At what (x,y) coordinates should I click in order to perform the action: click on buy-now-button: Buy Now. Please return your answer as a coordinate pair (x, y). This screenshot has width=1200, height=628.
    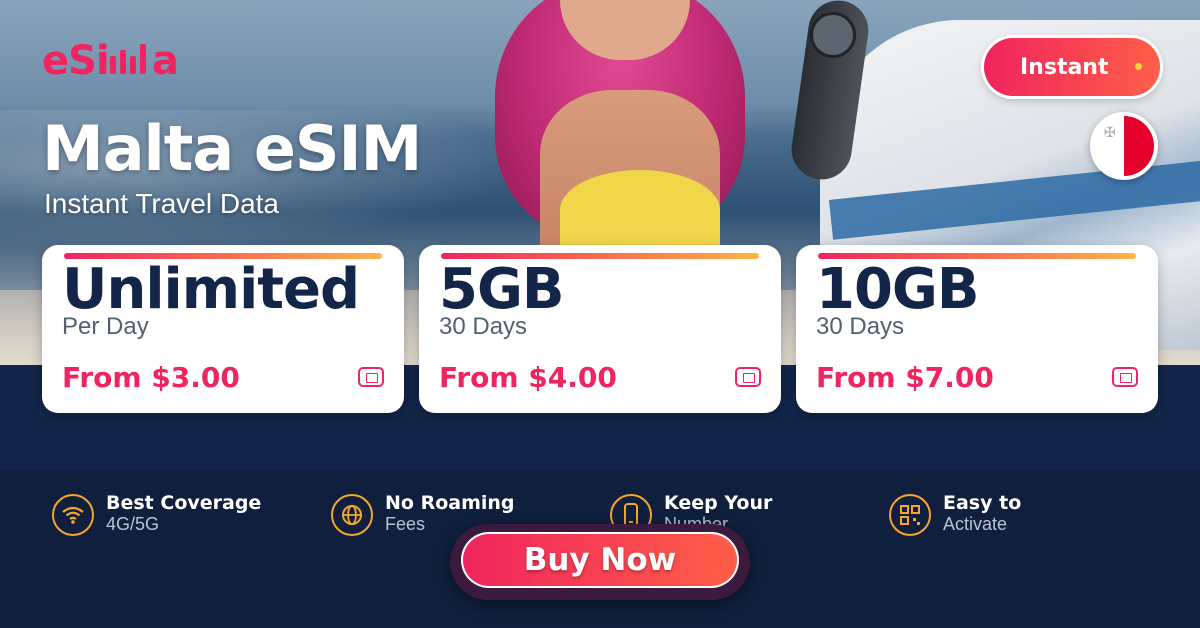
    Looking at the image, I should click on (600, 560).